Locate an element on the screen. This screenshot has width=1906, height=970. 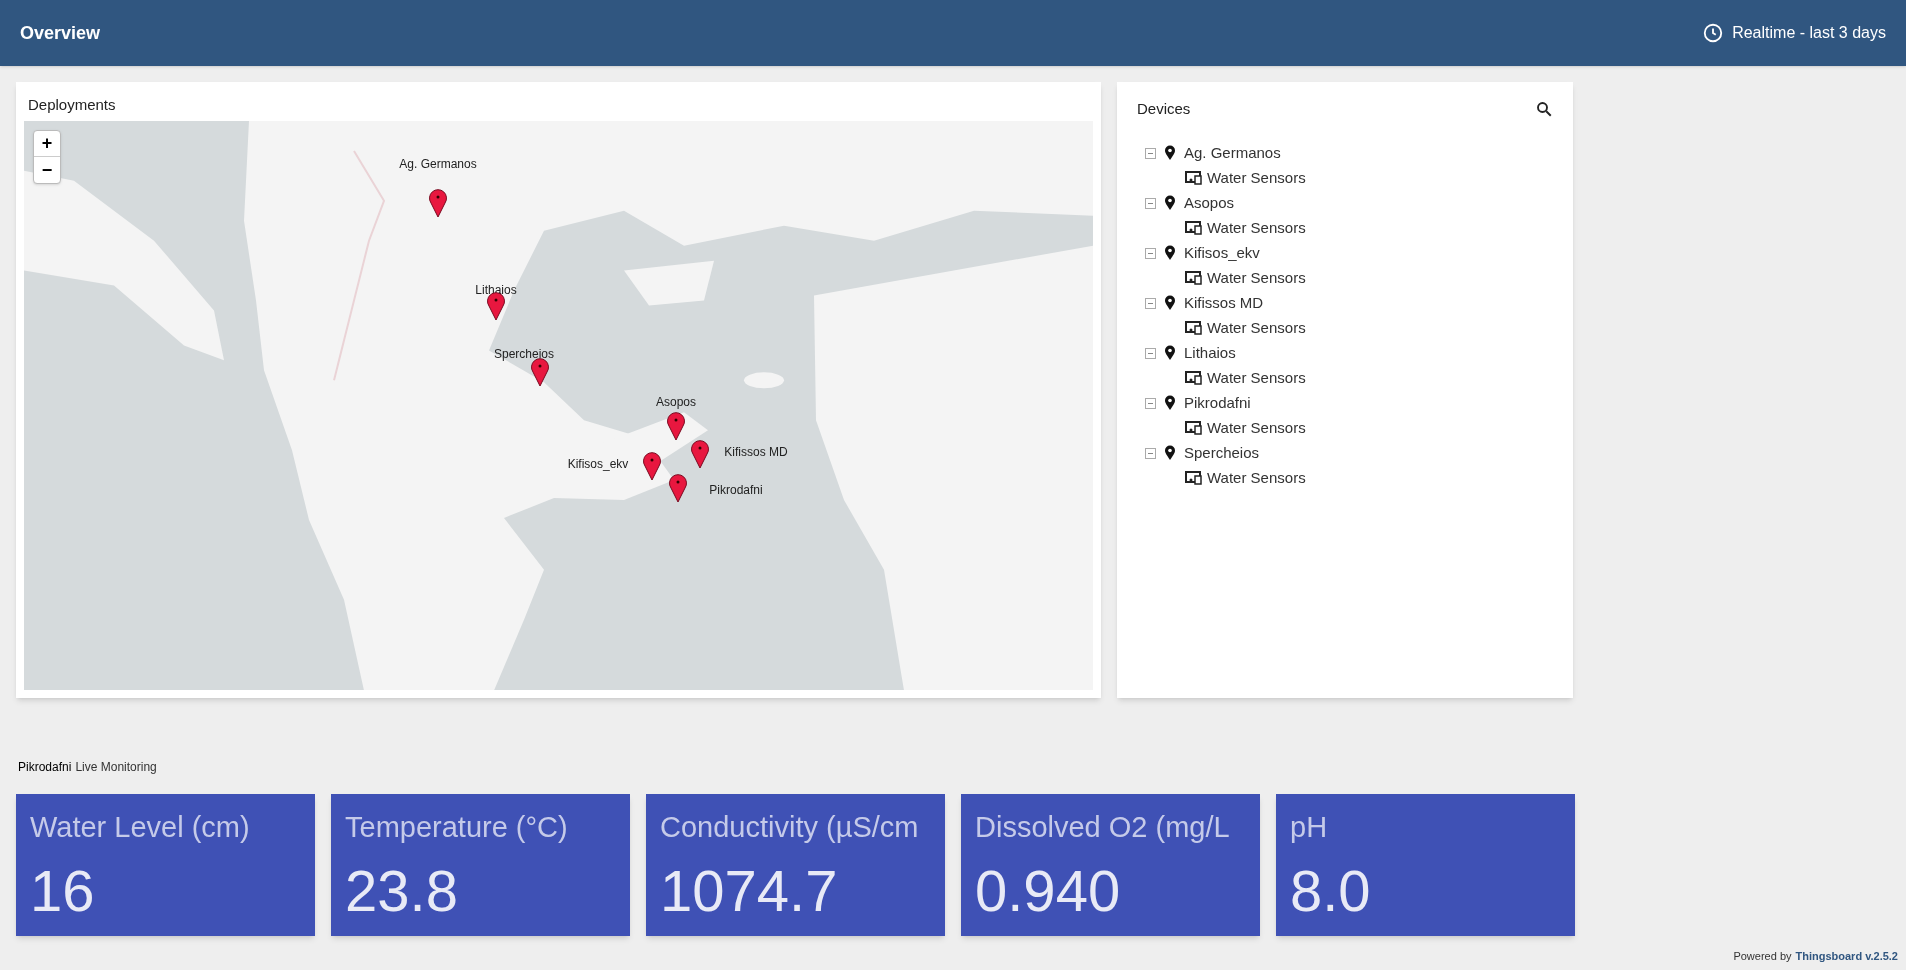
marker-label: Pikrodafni is located at coordinates (736, 490).